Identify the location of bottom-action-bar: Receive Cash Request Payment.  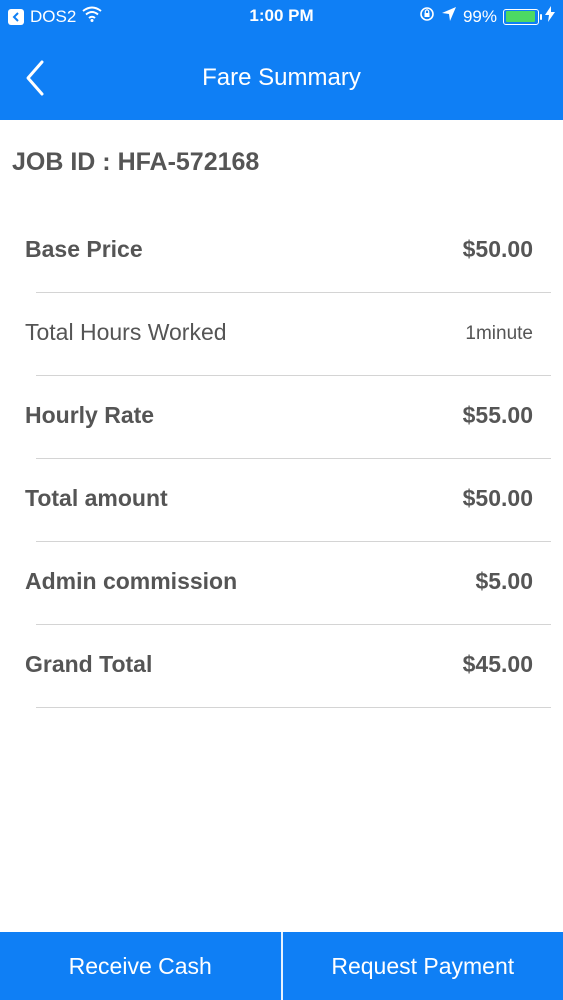
(281, 966).